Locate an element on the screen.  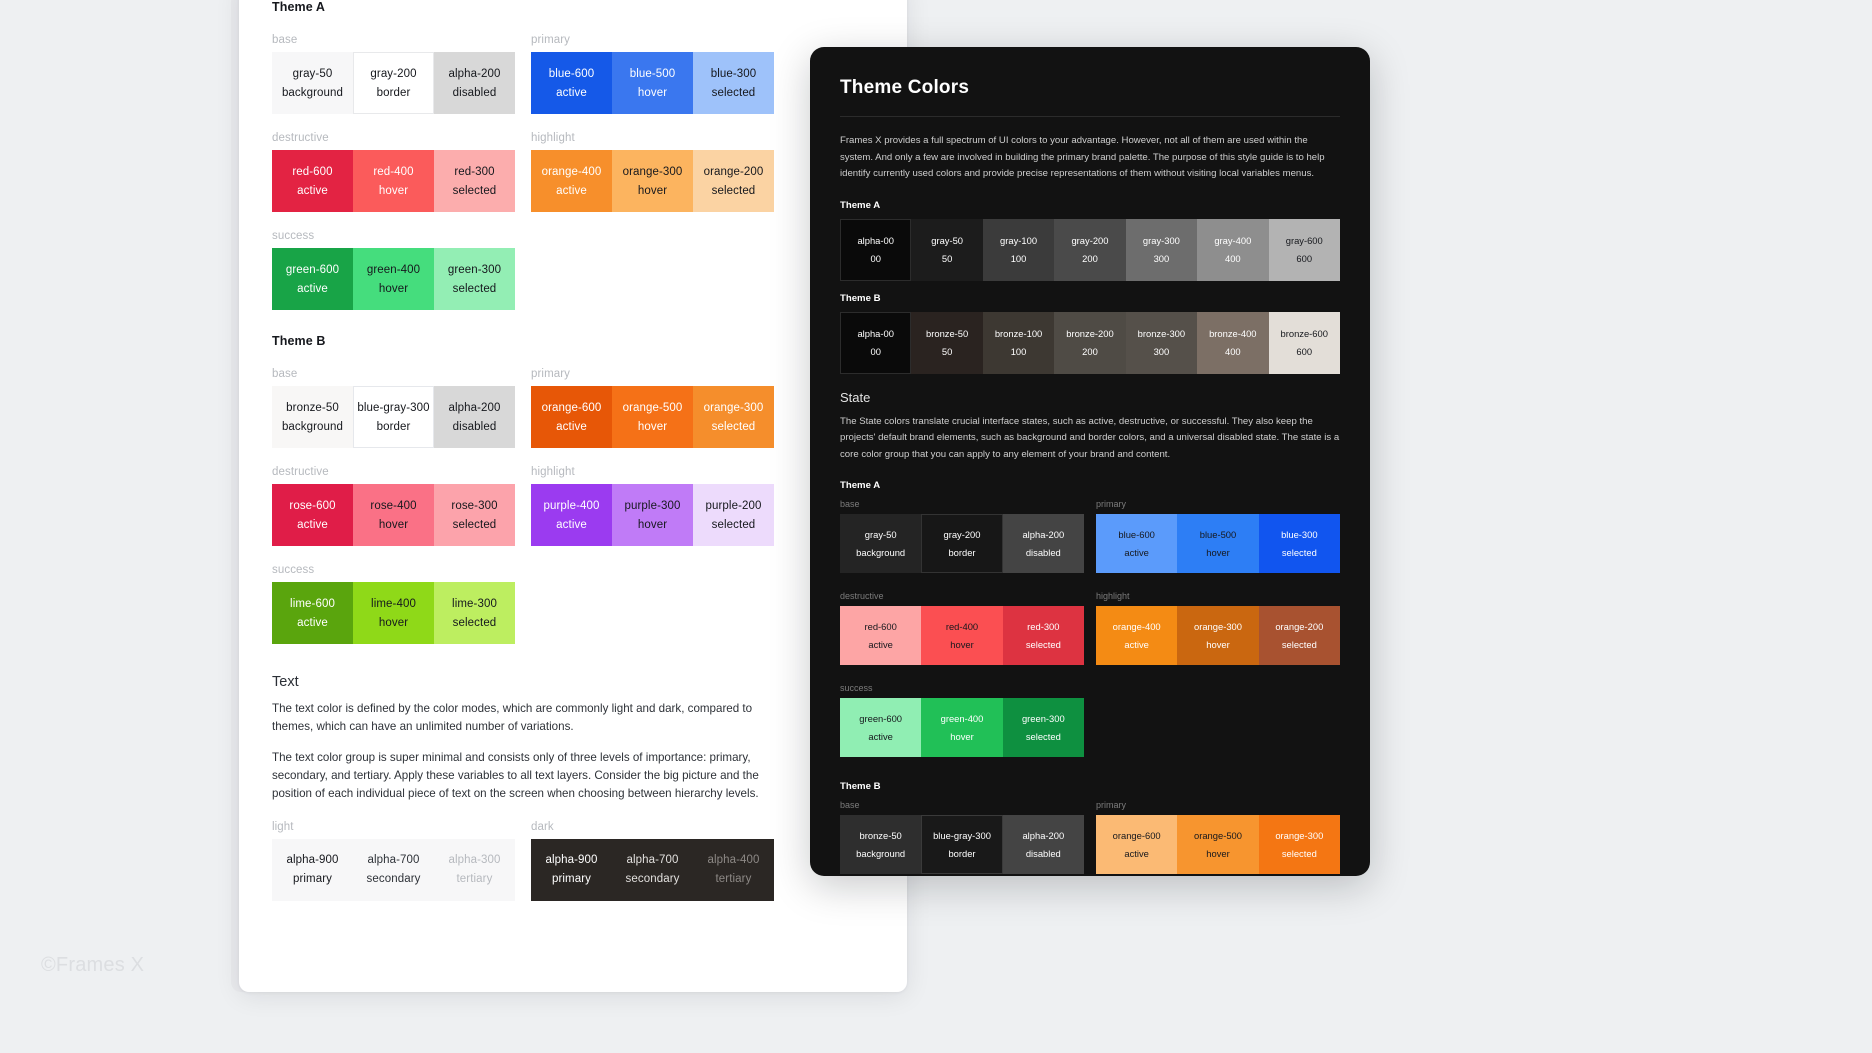
swatch-role-label: 600 is located at coordinates (1304, 258).